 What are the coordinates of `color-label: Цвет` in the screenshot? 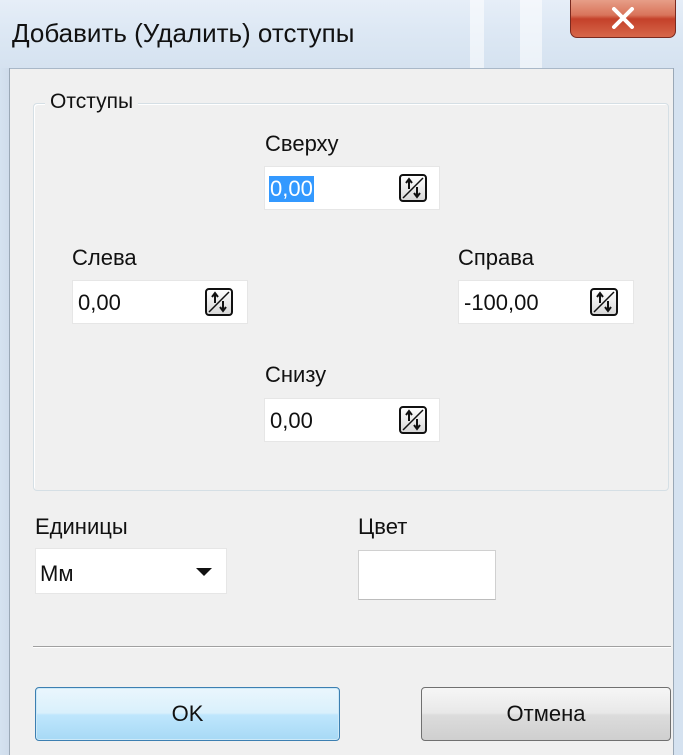 It's located at (383, 526).